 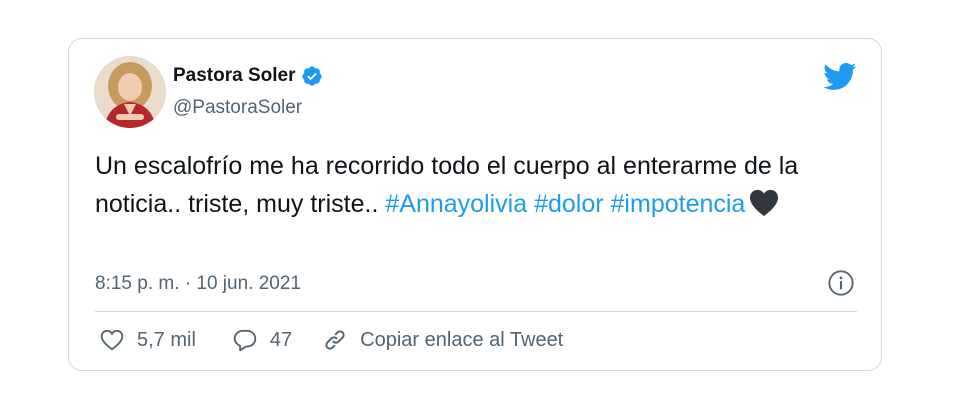 I want to click on author-row: Pastora Soler, so click(x=248, y=76).